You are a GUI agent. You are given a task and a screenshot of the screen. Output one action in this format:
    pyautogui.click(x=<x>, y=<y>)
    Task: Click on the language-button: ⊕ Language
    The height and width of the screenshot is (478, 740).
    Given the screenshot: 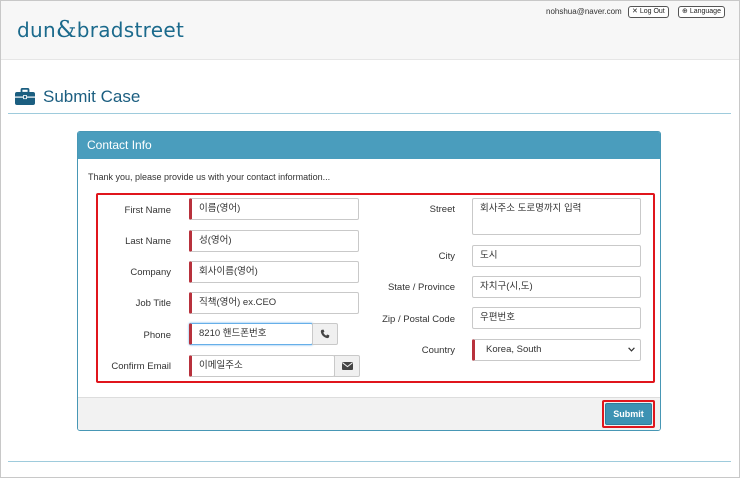 What is the action you would take?
    pyautogui.click(x=701, y=12)
    